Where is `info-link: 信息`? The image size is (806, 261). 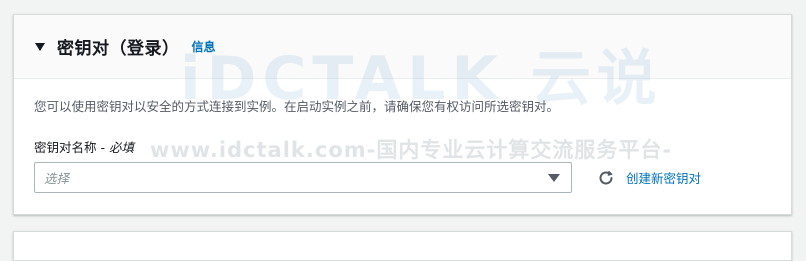 info-link: 信息 is located at coordinates (204, 46).